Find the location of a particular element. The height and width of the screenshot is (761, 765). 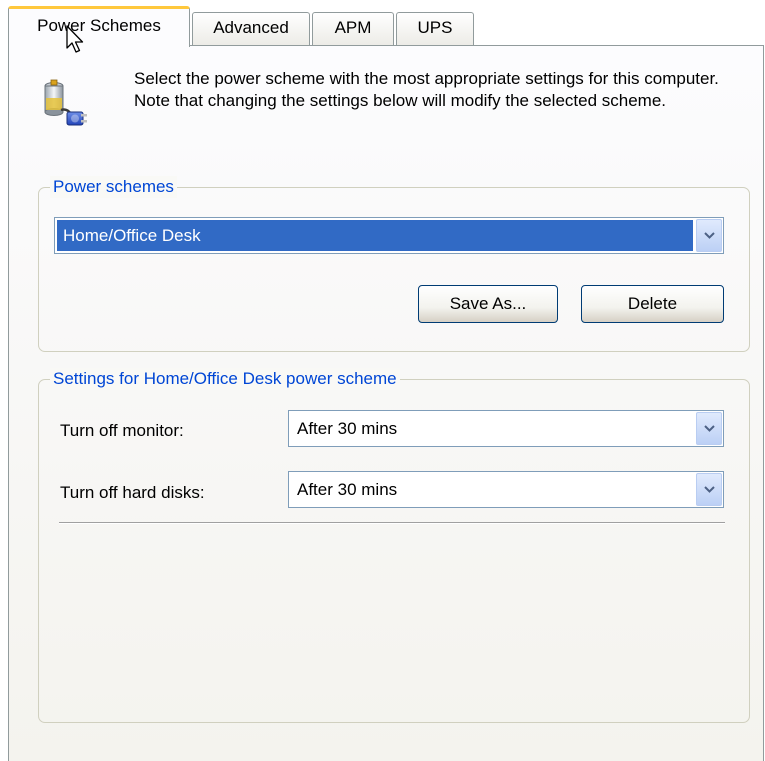

turn-off-hard-disks-dropdown-button is located at coordinates (709, 489).